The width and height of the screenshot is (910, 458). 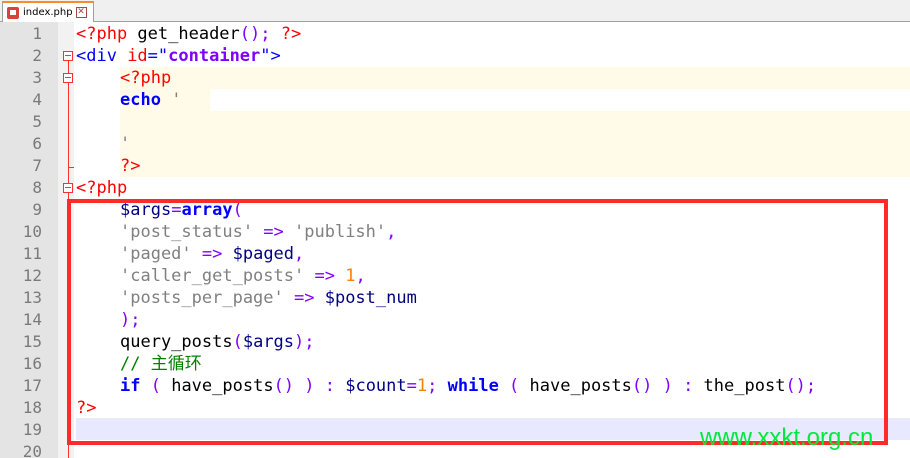 I want to click on code-line: 8 <?php, so click(x=455, y=188).